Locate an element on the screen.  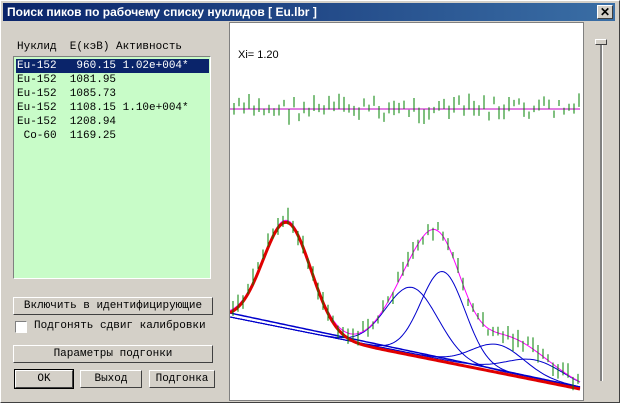
list-item: Co-60 1169.25 is located at coordinates (112, 136).